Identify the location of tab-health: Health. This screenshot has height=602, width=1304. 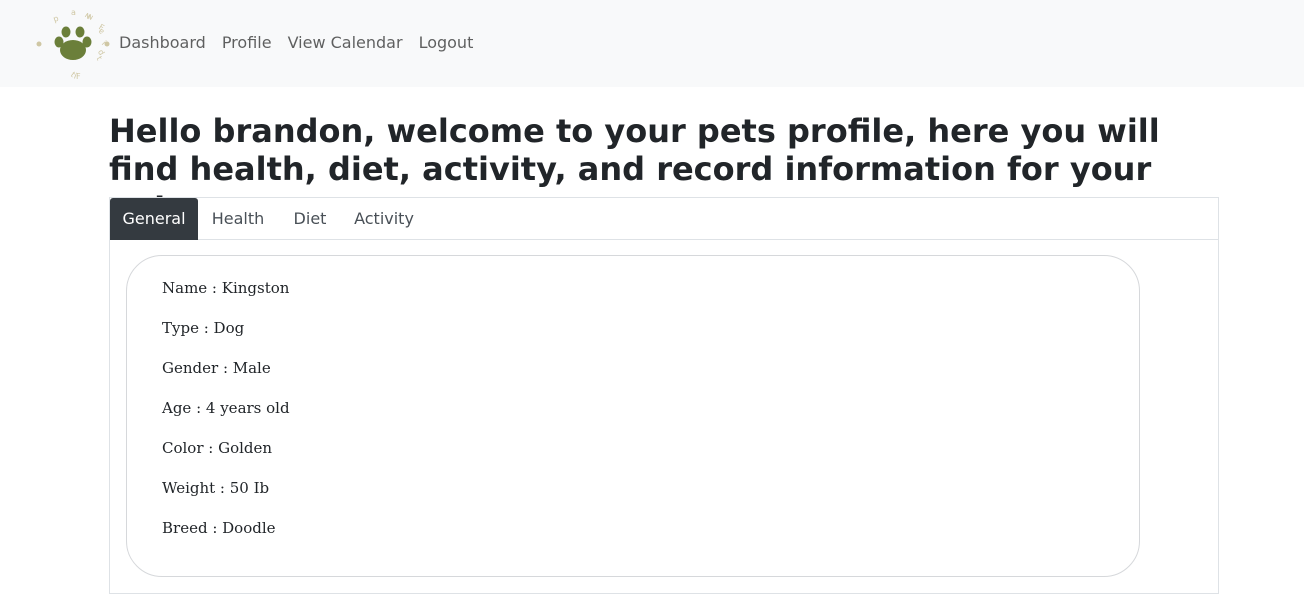
(238, 219).